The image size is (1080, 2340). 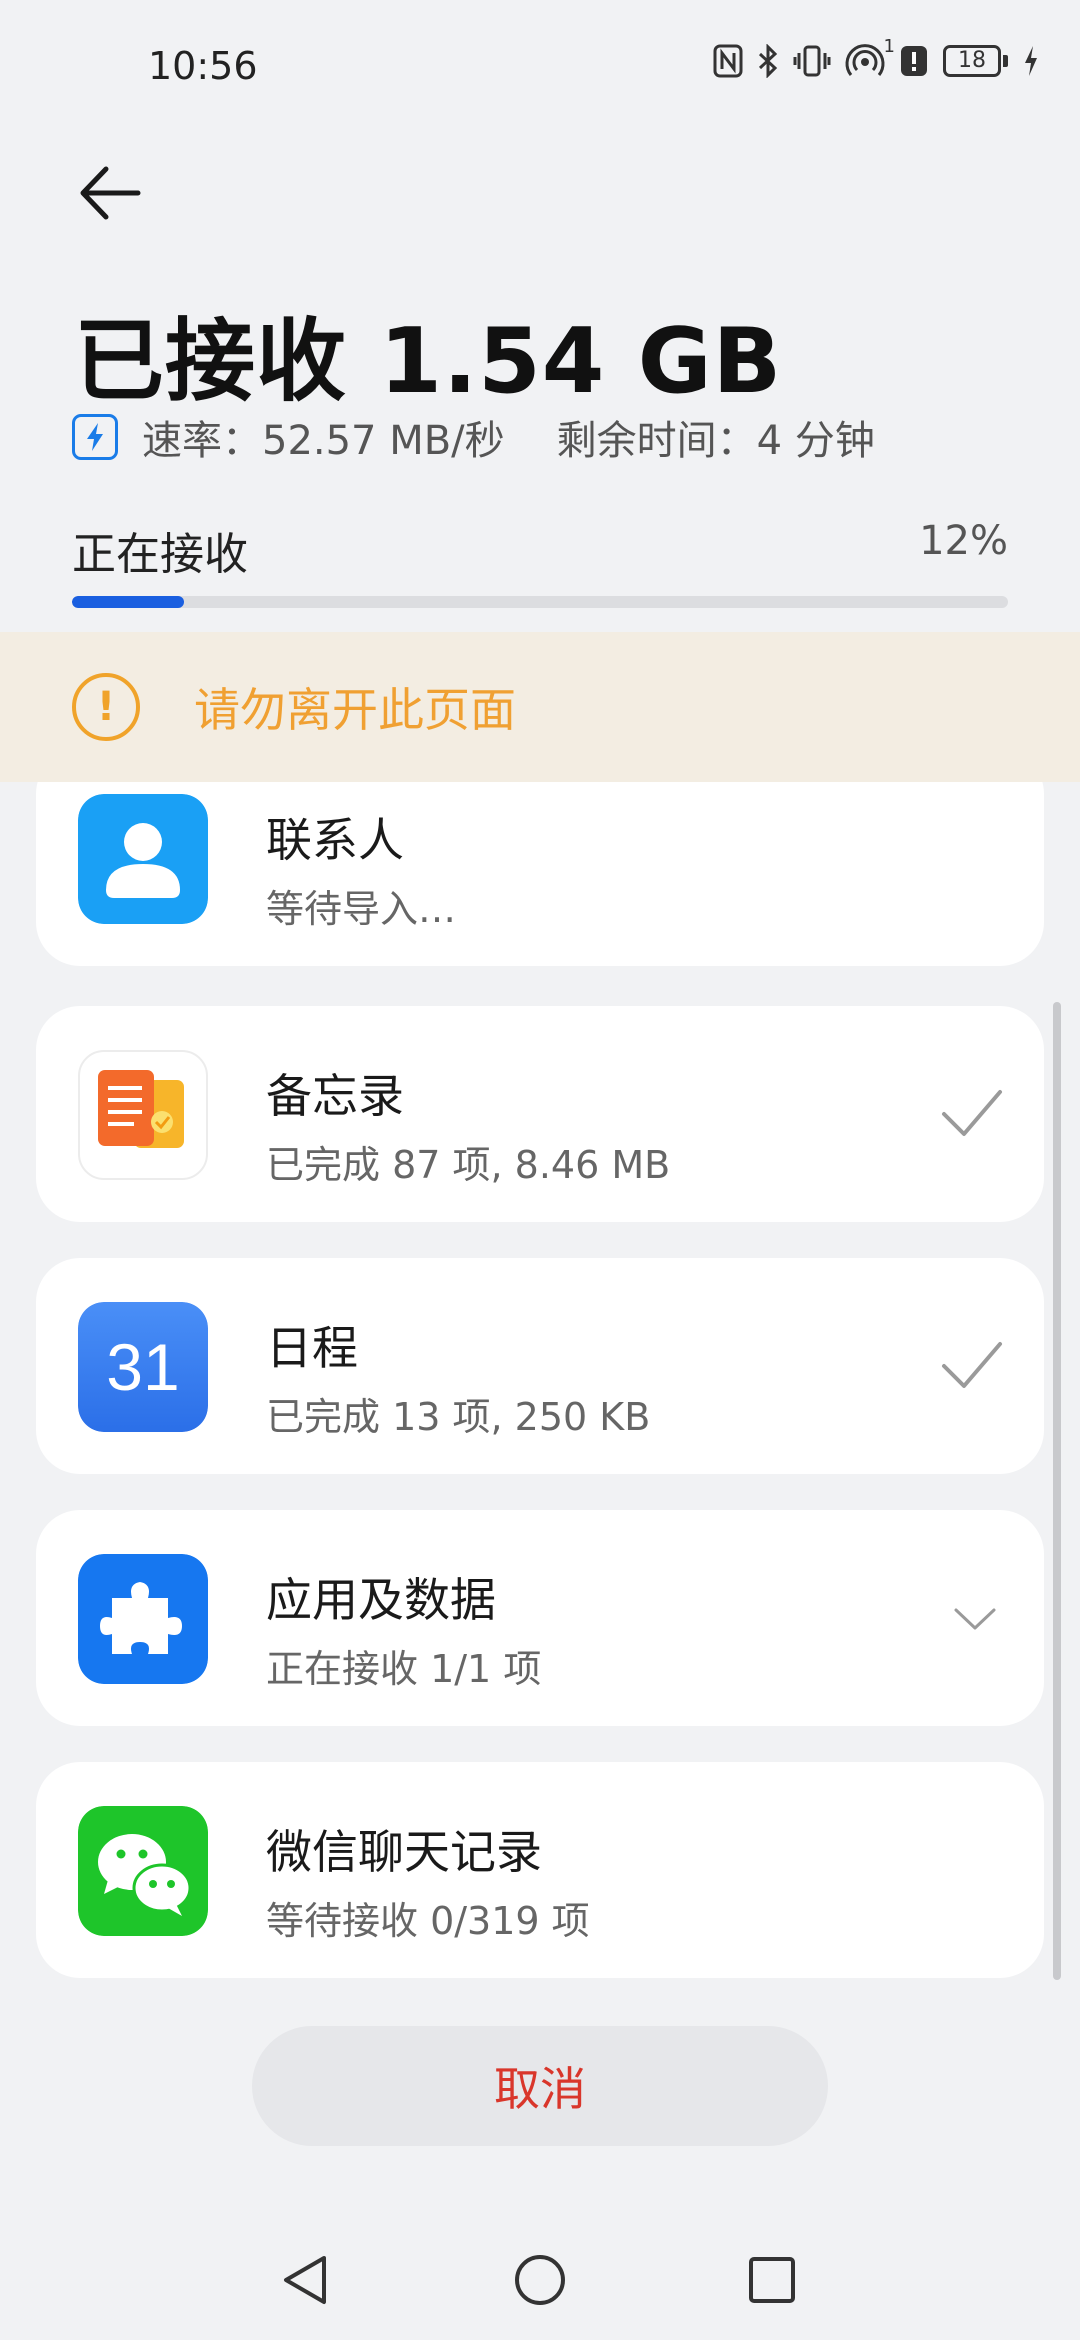 What do you see at coordinates (404, 1669) in the screenshot?
I see `item-status: 正在接收 1/1 项` at bounding box center [404, 1669].